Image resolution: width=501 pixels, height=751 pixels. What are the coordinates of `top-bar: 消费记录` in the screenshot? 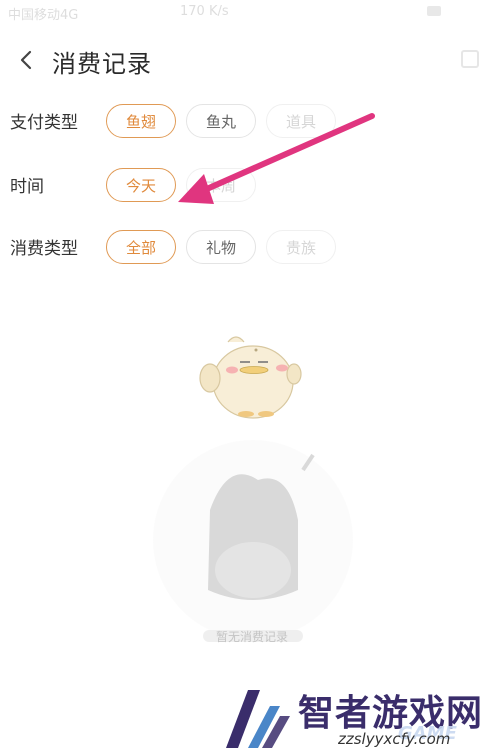 It's located at (250, 61).